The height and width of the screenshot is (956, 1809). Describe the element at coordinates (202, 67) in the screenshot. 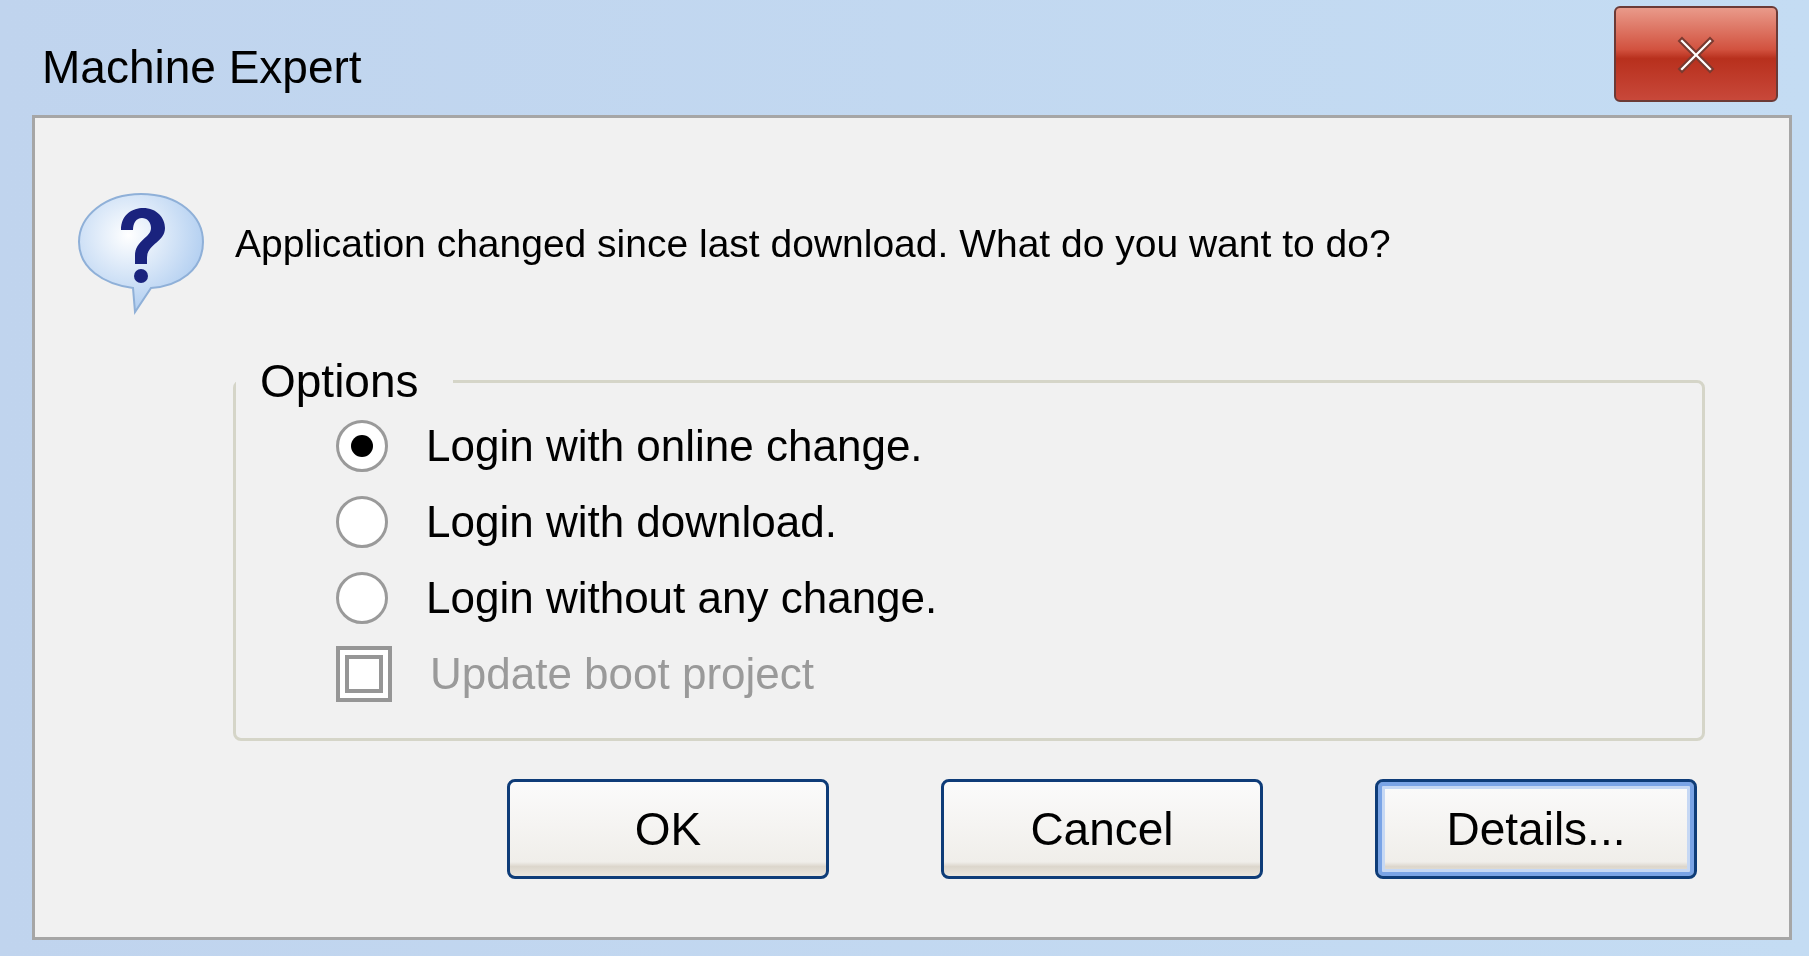

I see `window-title: Machine Expert` at that location.